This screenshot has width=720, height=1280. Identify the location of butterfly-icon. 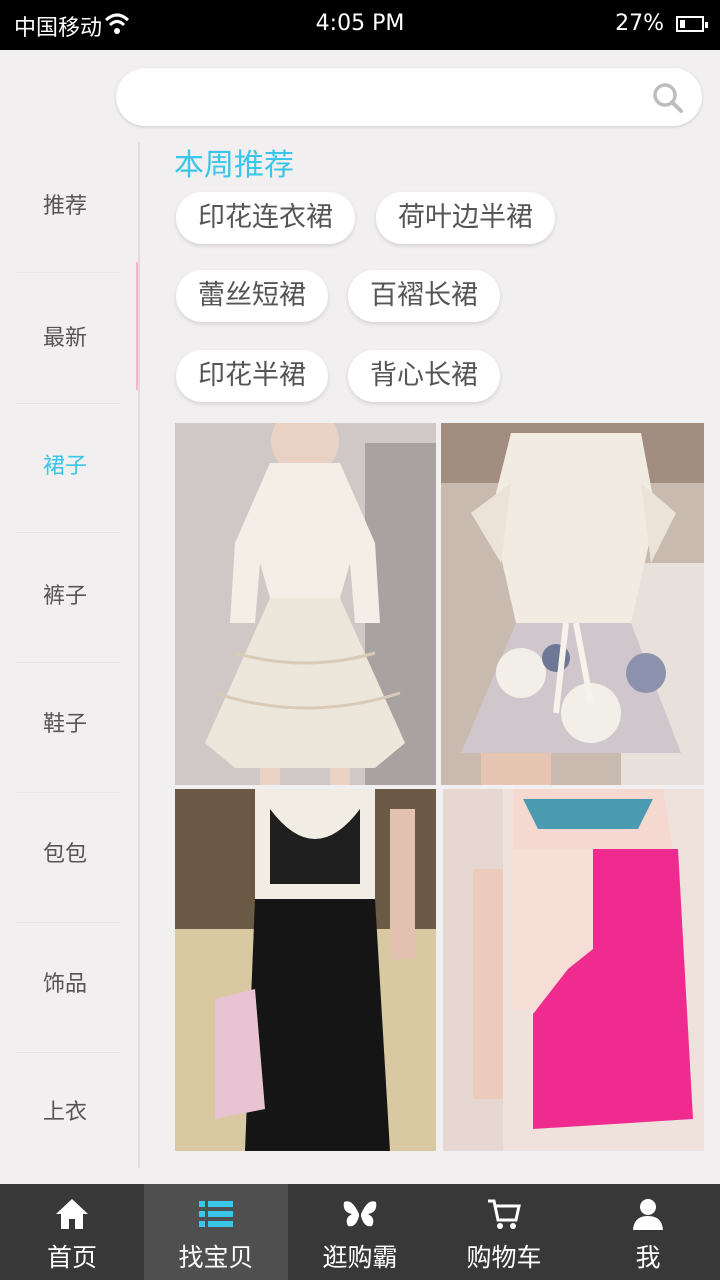
(360, 1214).